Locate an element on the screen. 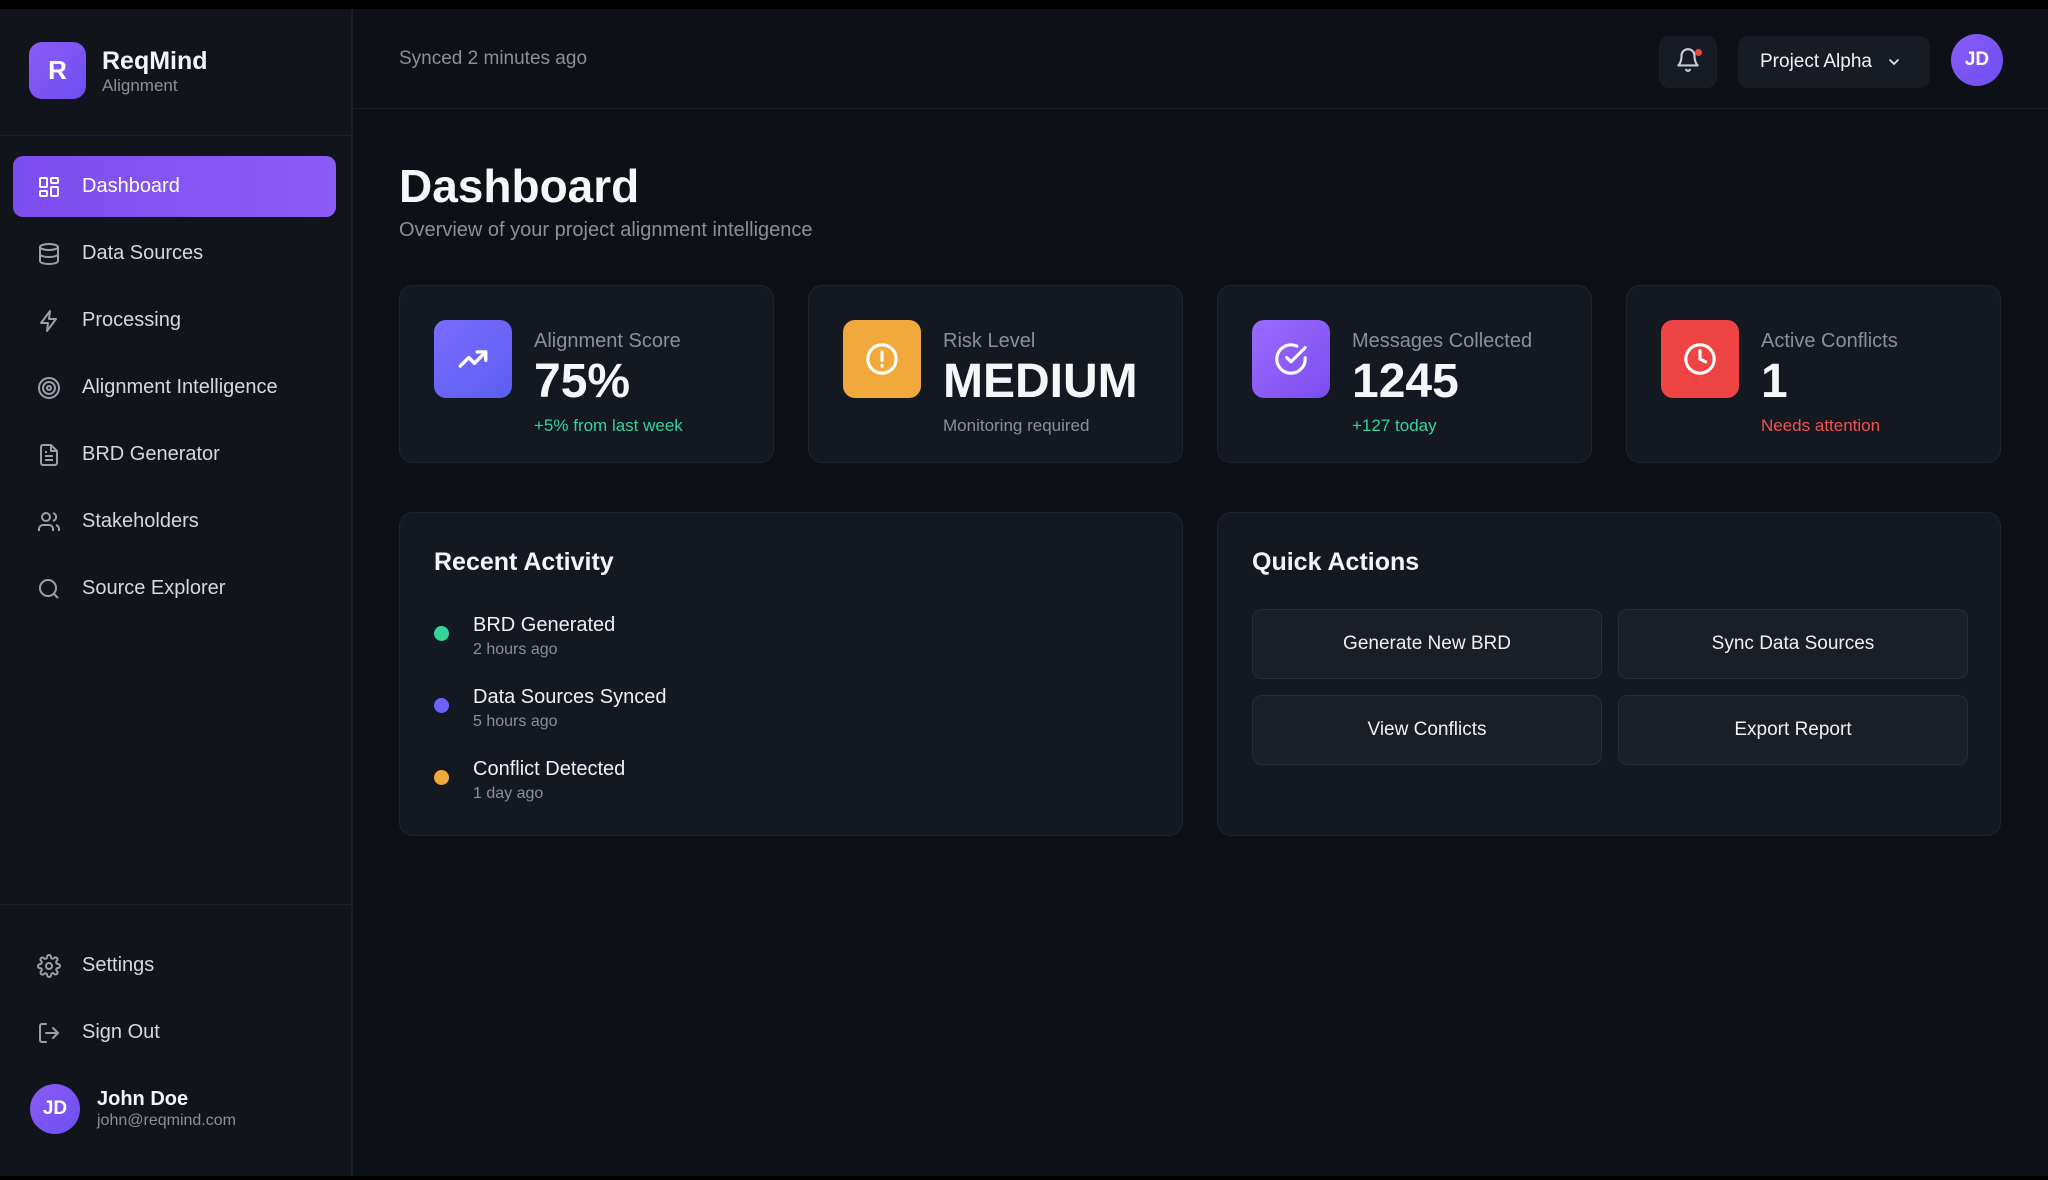  sidebar-item-label: Processing is located at coordinates (131, 320).